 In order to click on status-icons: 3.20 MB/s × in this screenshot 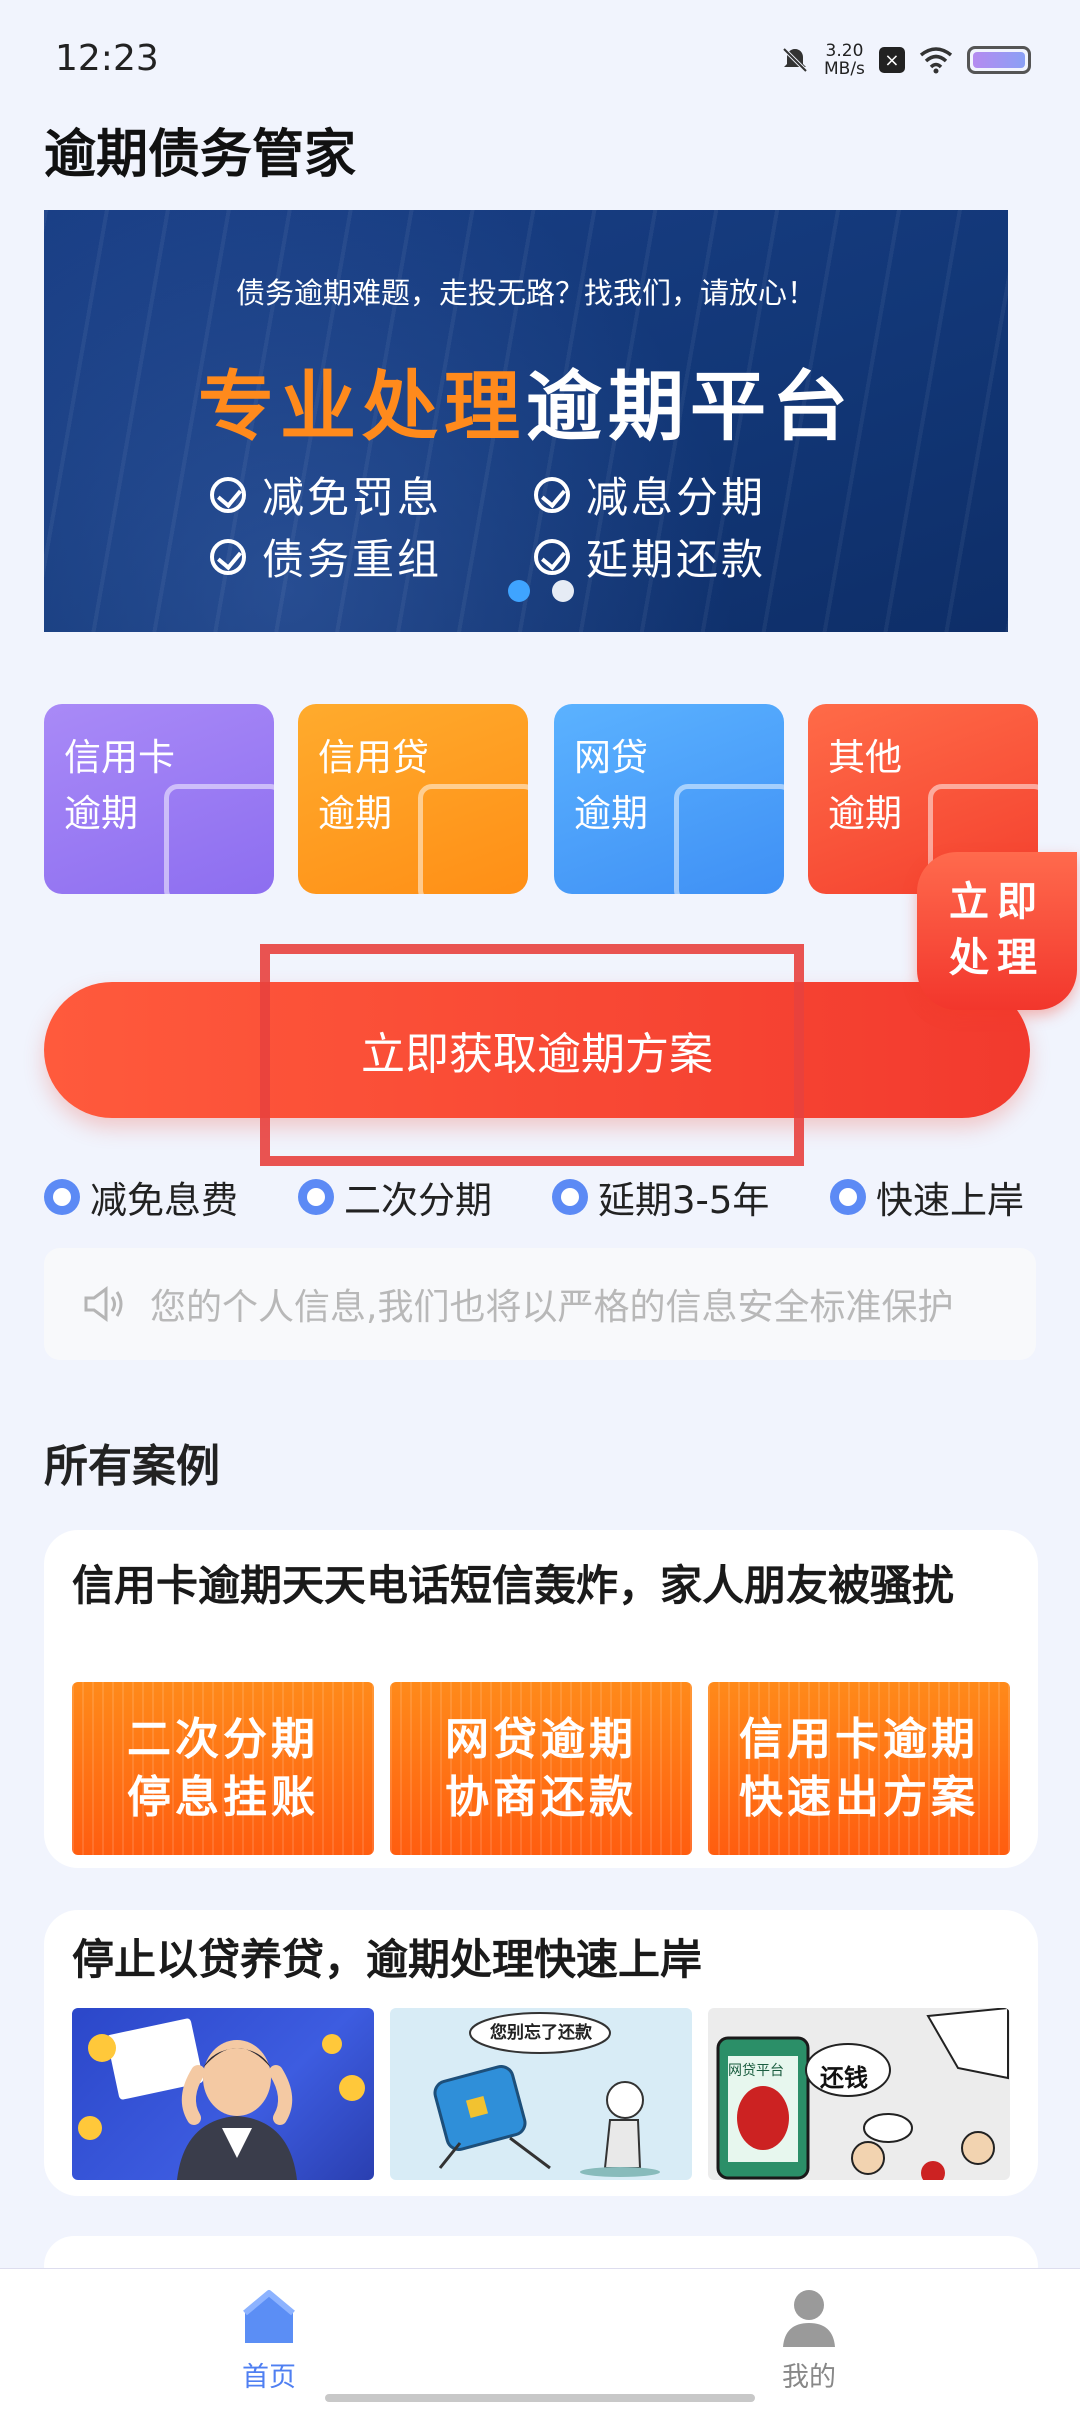, I will do `click(905, 60)`.